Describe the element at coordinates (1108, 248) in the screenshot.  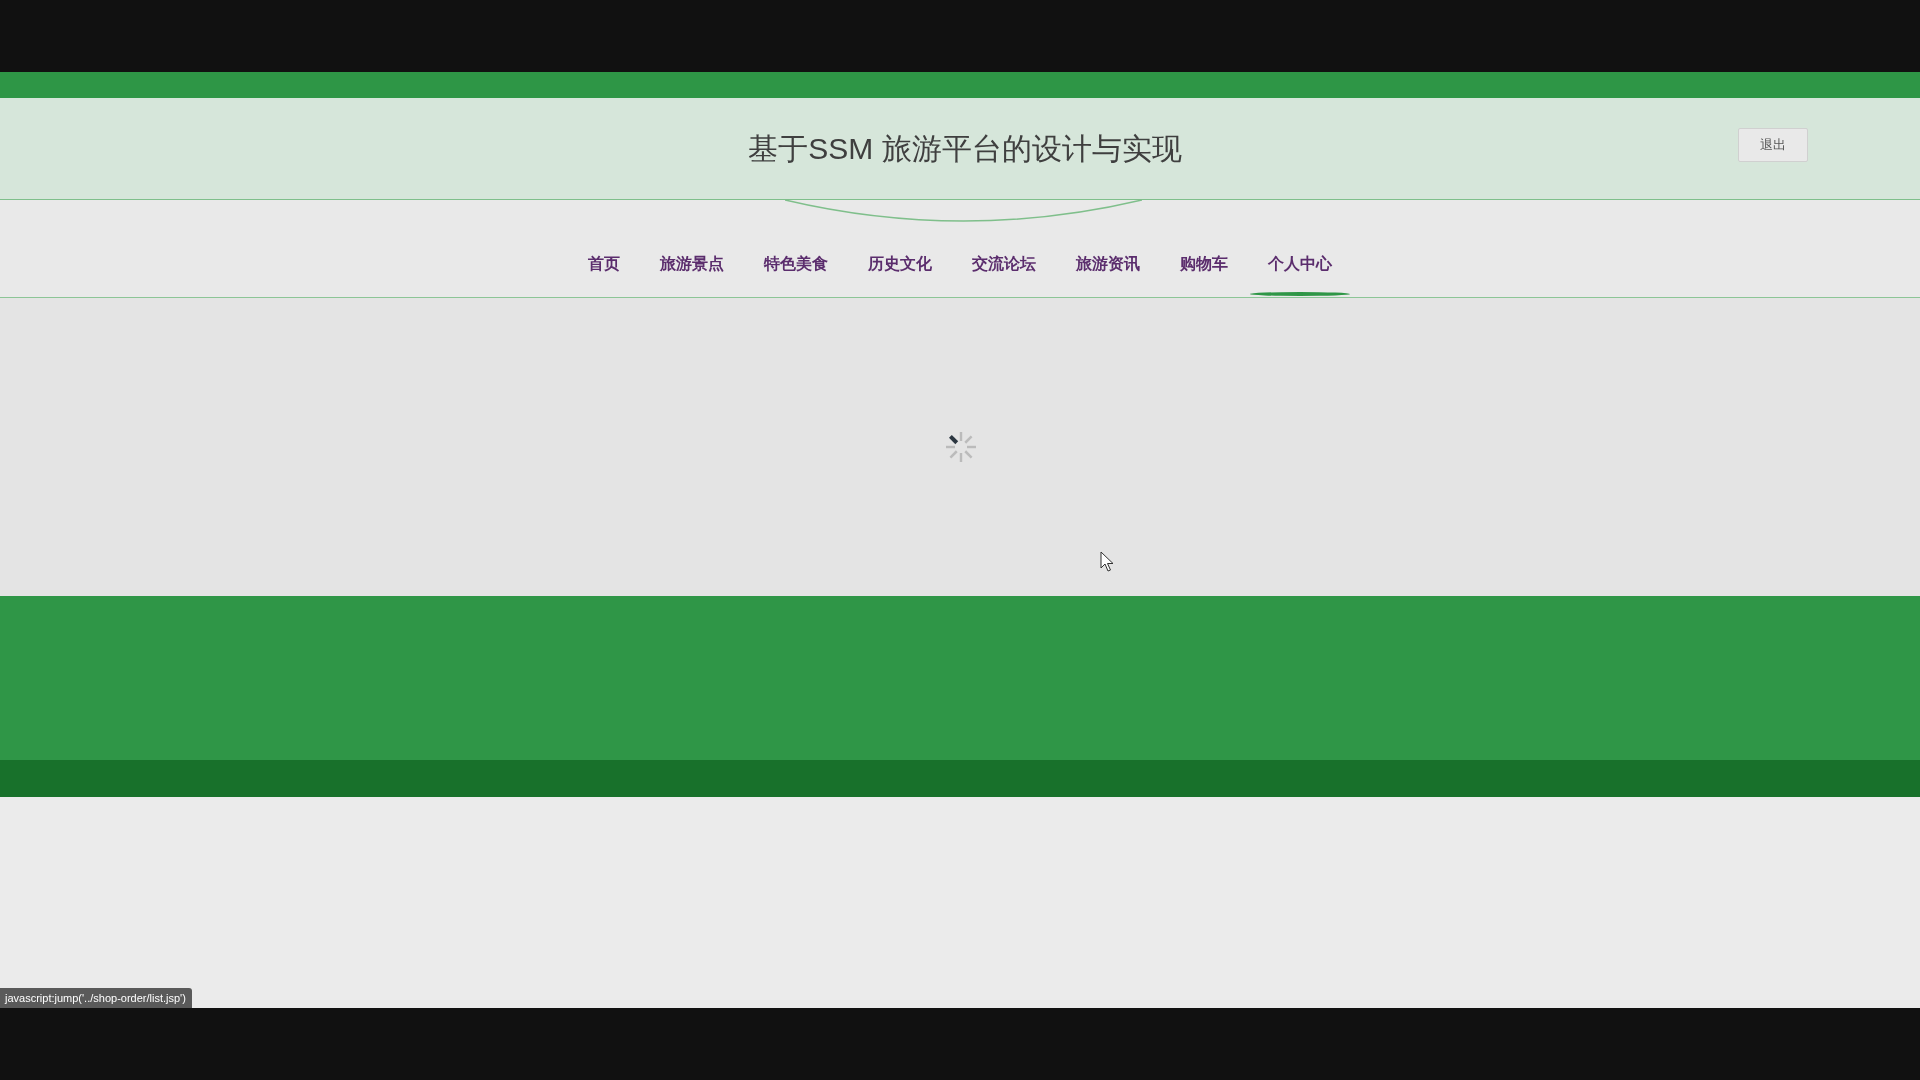
I see `nav-link: 旅游资讯` at that location.